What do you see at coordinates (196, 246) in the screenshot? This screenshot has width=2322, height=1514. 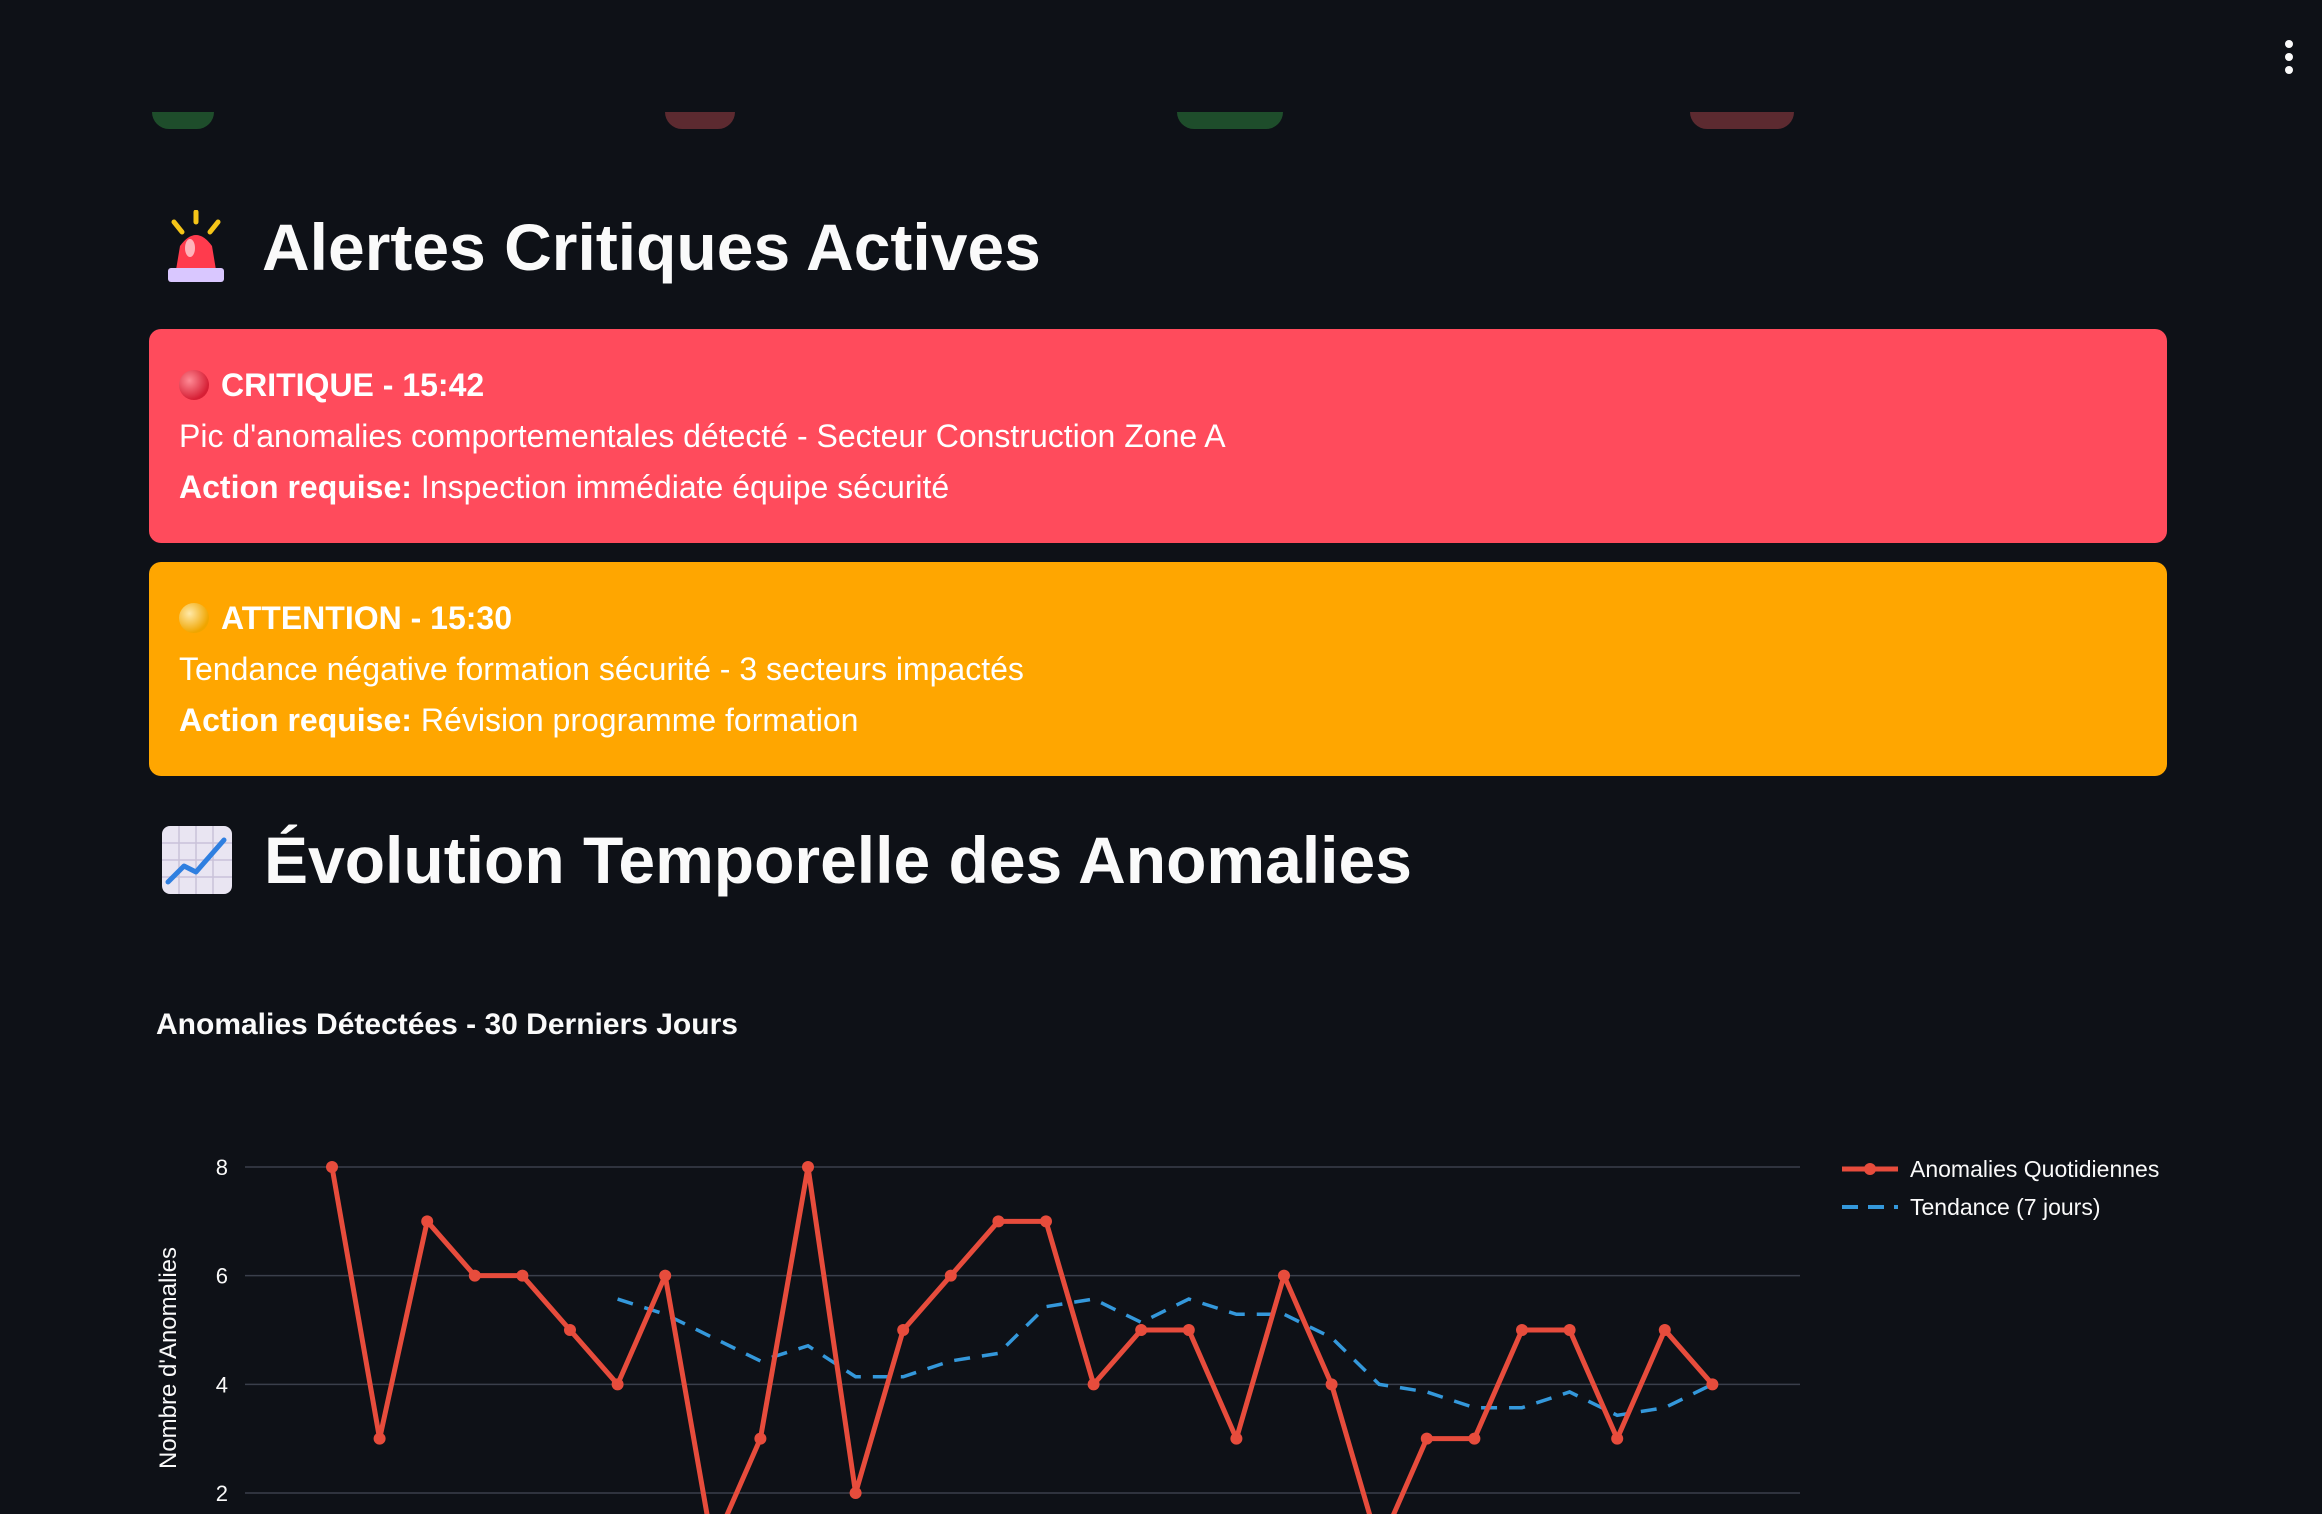 I see `police-light-icon` at bounding box center [196, 246].